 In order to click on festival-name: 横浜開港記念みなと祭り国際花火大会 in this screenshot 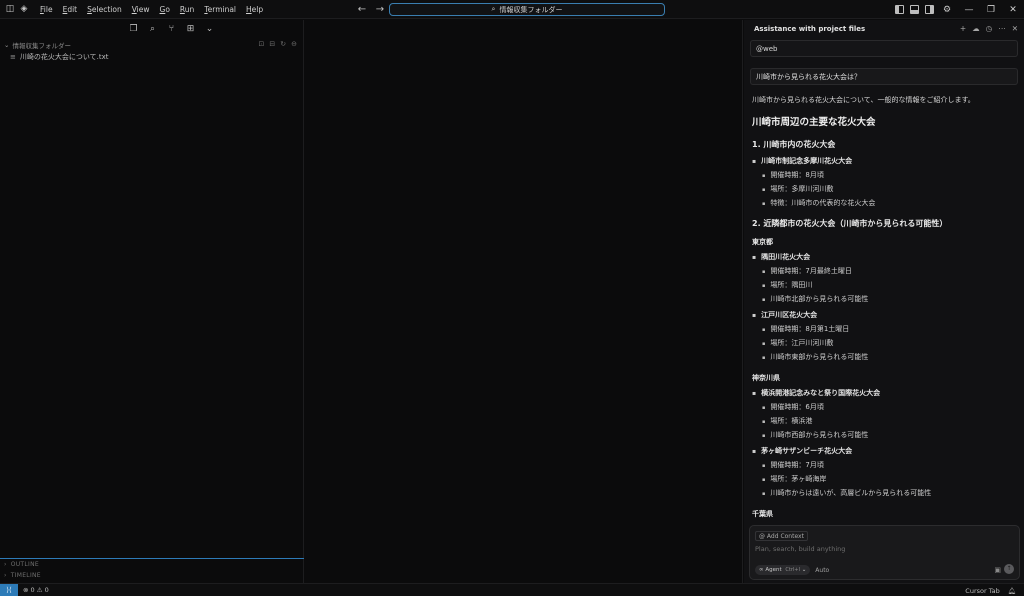, I will do `click(885, 393)`.